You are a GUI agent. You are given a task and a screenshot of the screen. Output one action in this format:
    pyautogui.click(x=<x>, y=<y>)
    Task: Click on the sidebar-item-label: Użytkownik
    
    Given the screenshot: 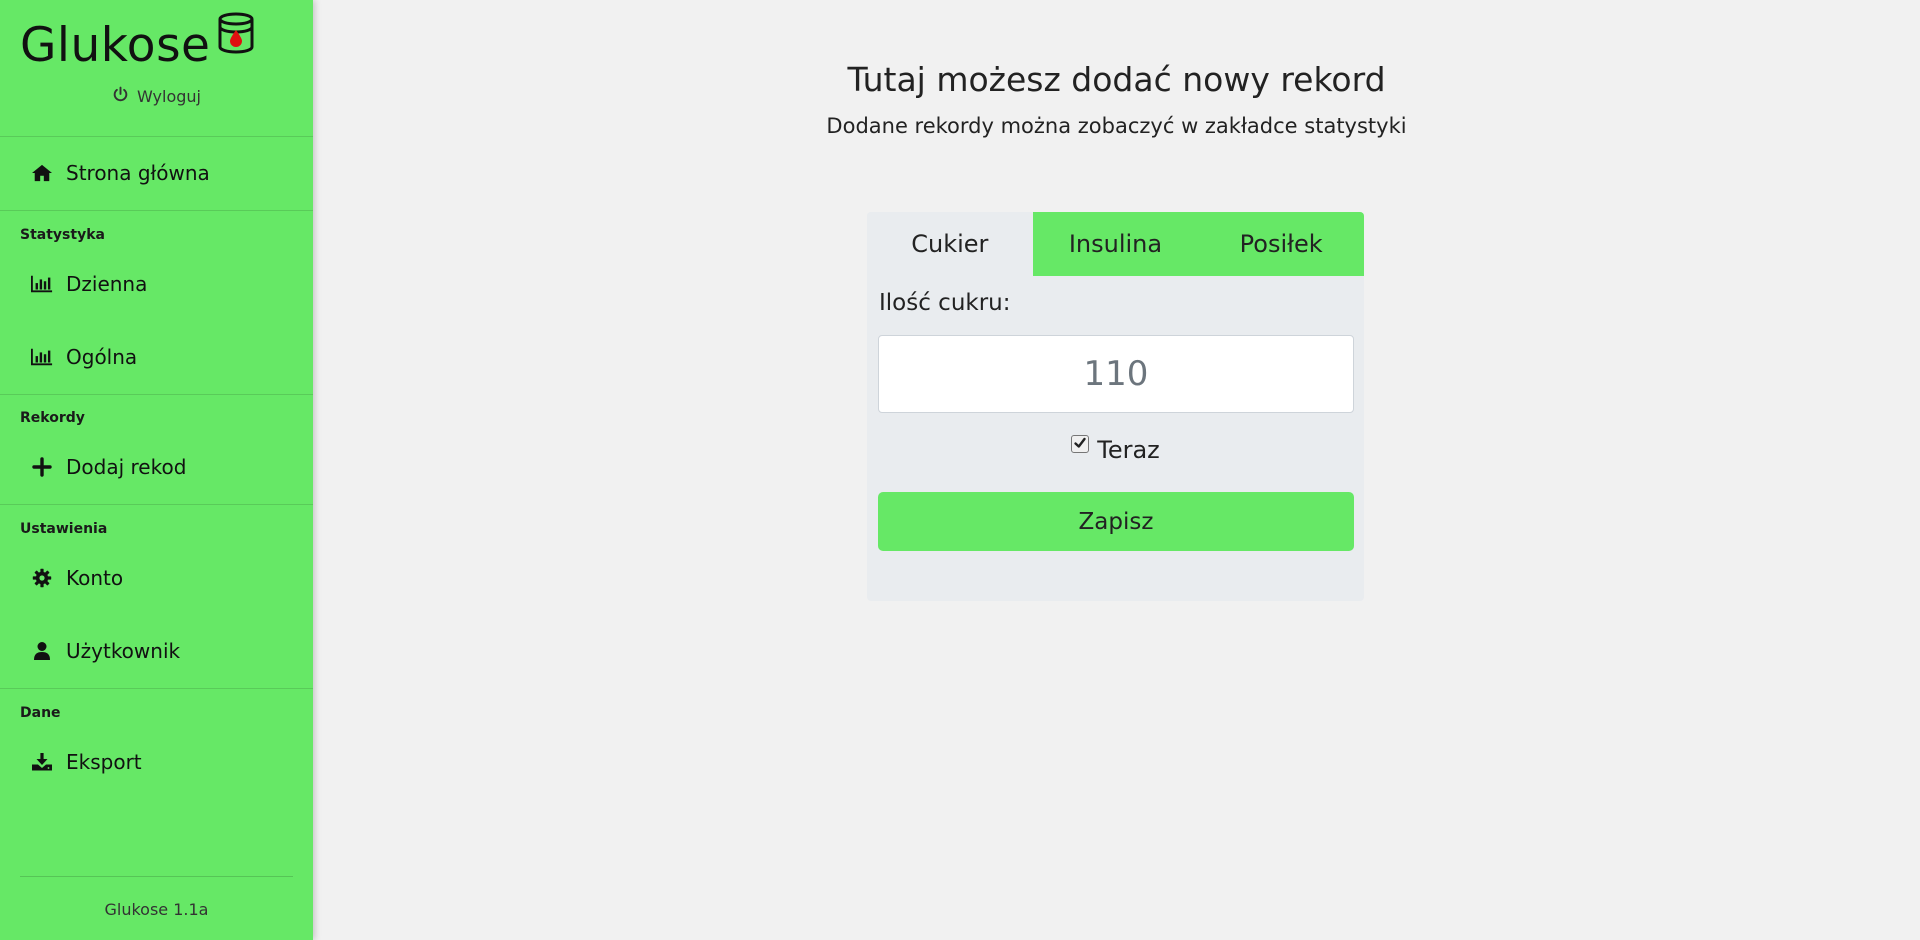 What is the action you would take?
    pyautogui.click(x=123, y=651)
    